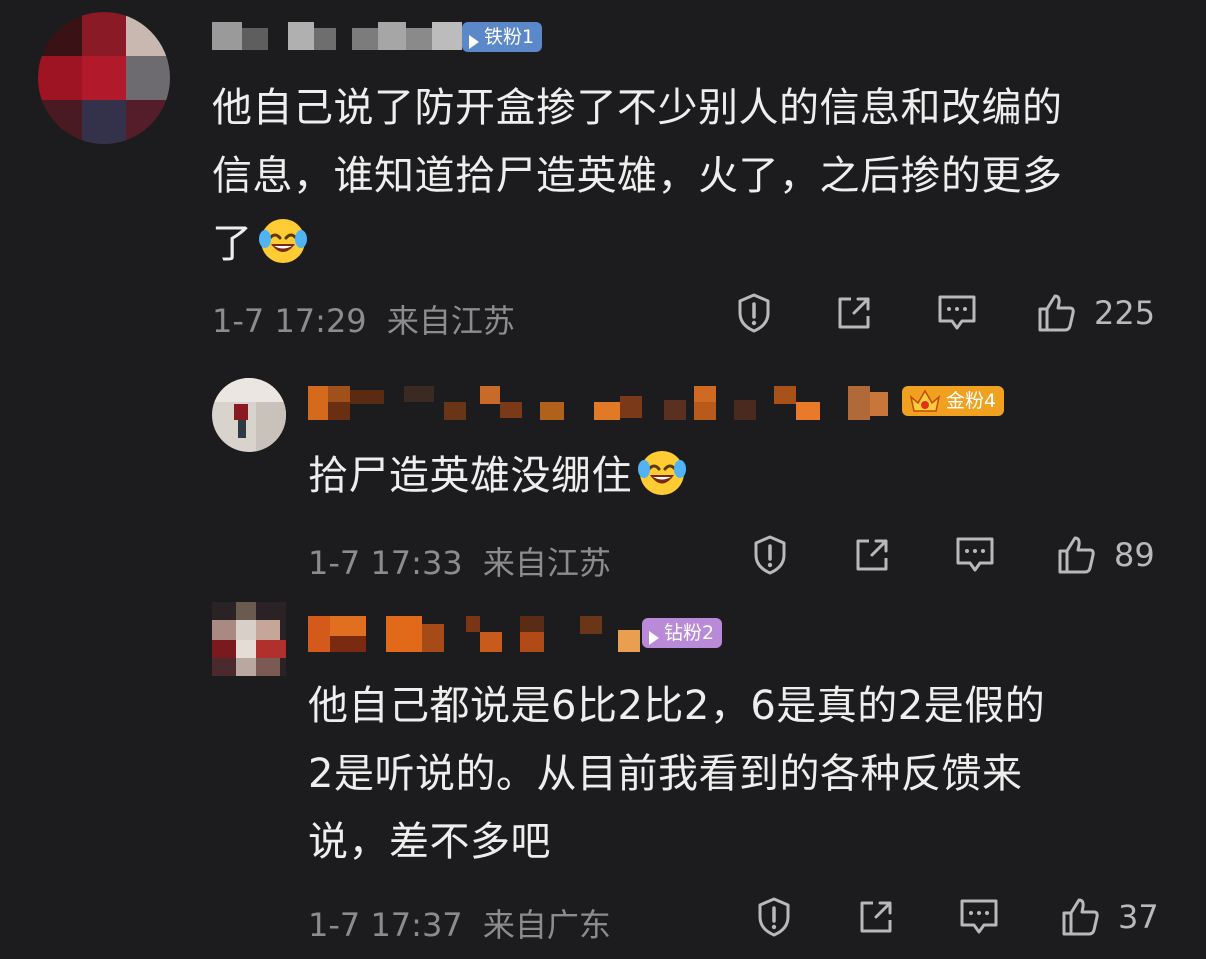  I want to click on comment-text-line: 了, so click(692, 244).